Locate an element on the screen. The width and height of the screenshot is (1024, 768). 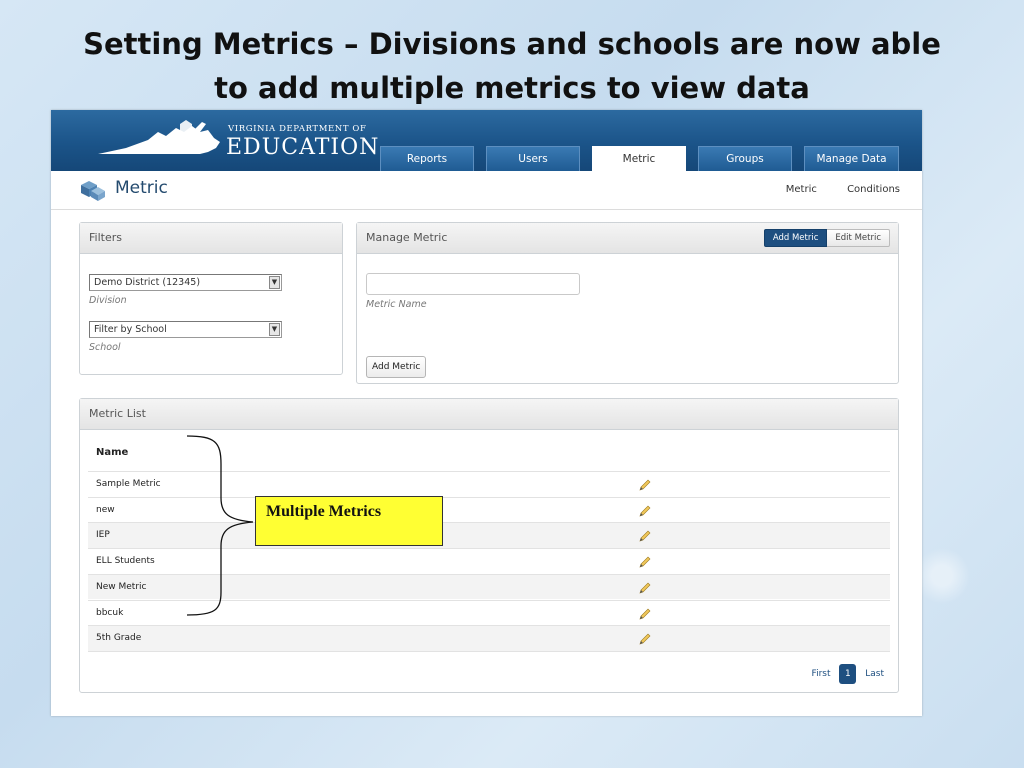
tab-metric: Metric is located at coordinates (639, 158).